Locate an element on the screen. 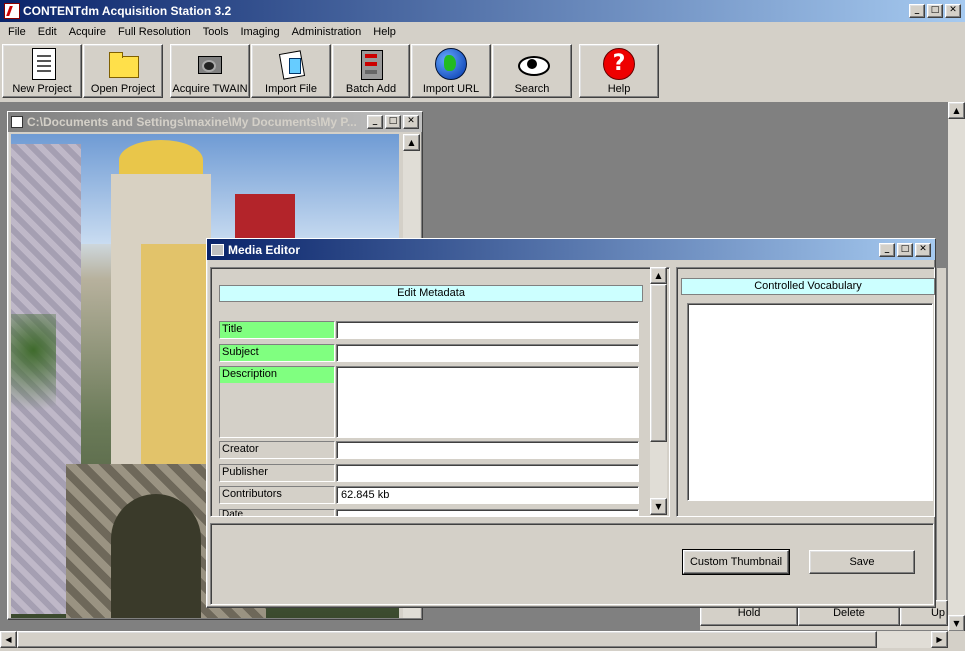 The height and width of the screenshot is (651, 965). new-project-button: New Project is located at coordinates (42, 71).